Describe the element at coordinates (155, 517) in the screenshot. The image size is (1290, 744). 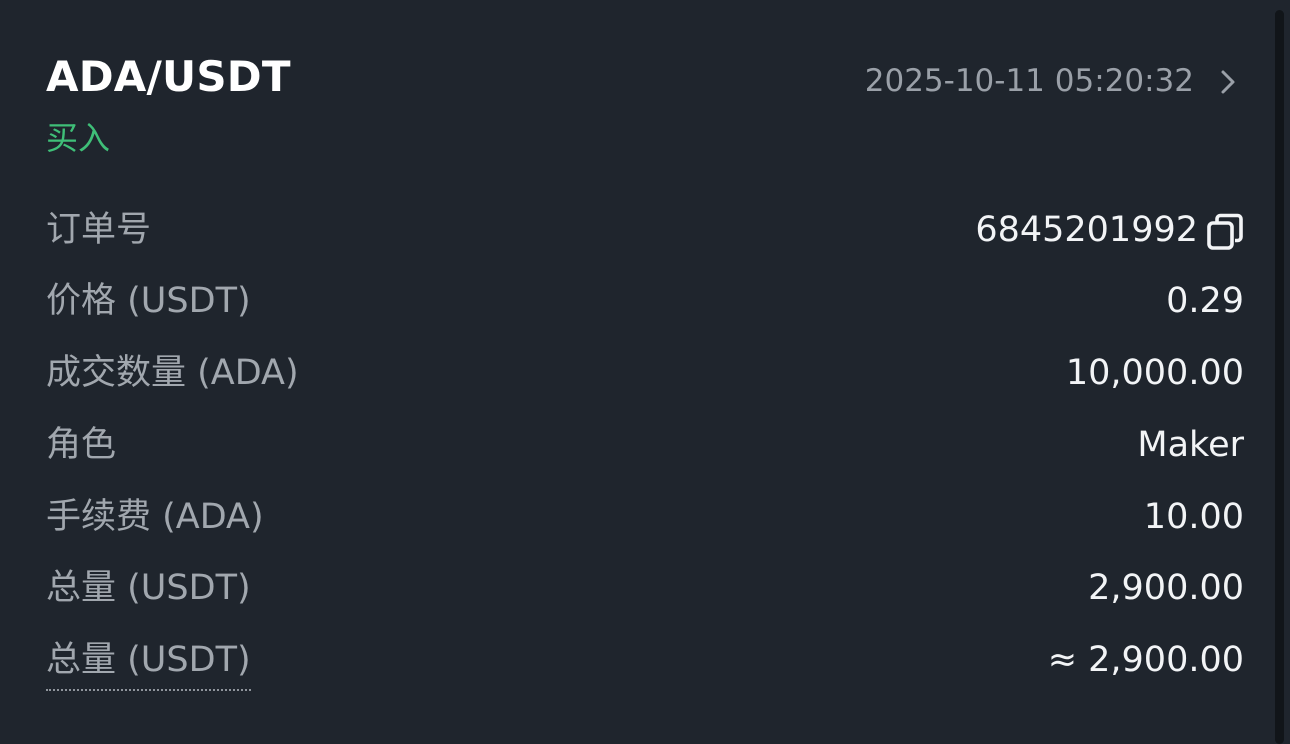
I see `fee-label: 手续费 (ADA)` at that location.